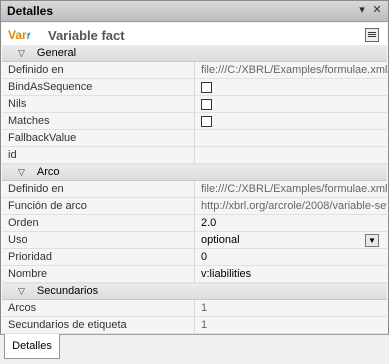 This screenshot has height=364, width=389. What do you see at coordinates (98, 138) in the screenshot?
I see `property-key: FallbackValue` at bounding box center [98, 138].